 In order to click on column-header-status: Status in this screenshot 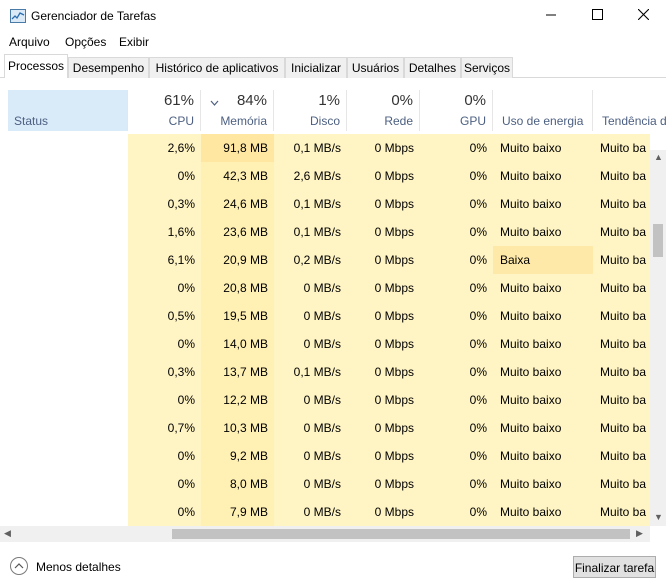, I will do `click(68, 110)`.